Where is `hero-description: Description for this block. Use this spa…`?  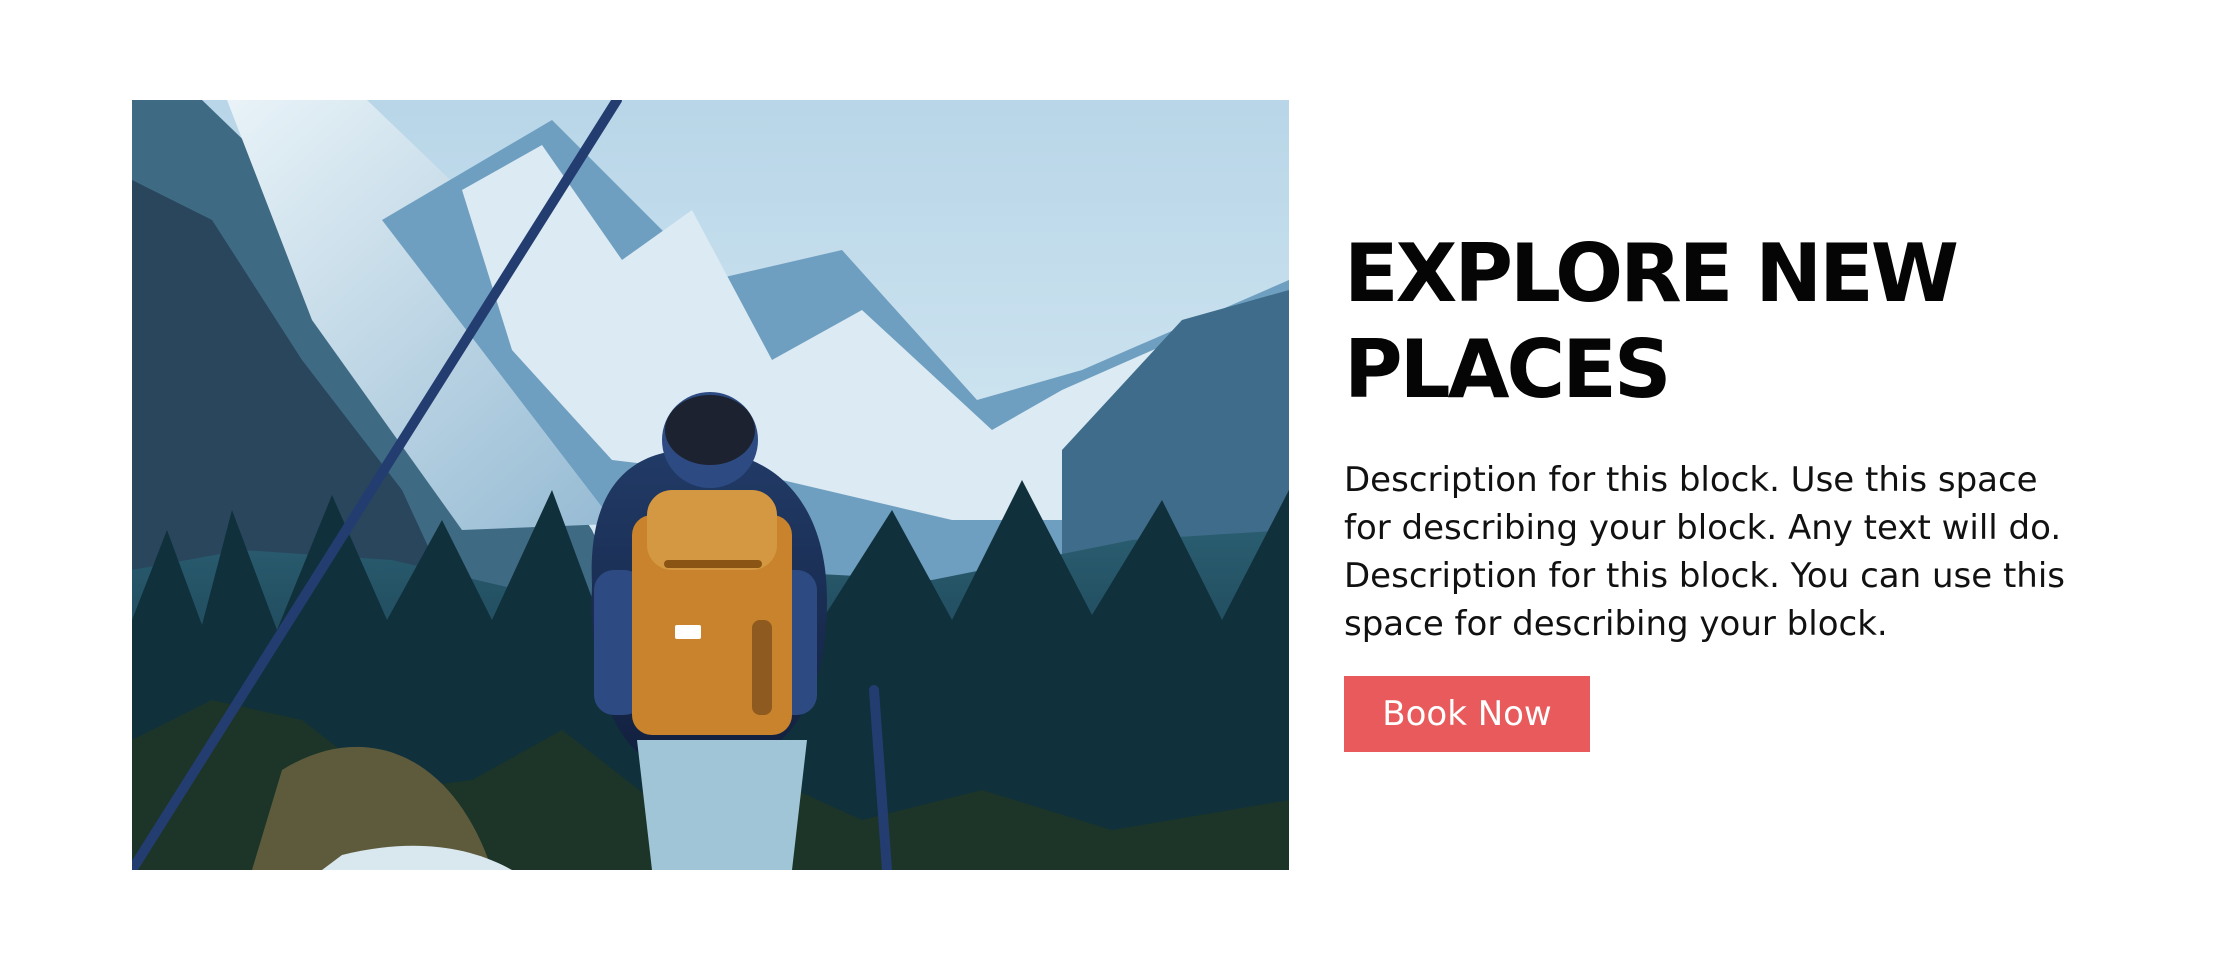 hero-description: Description for this block. Use this spa… is located at coordinates (1705, 552).